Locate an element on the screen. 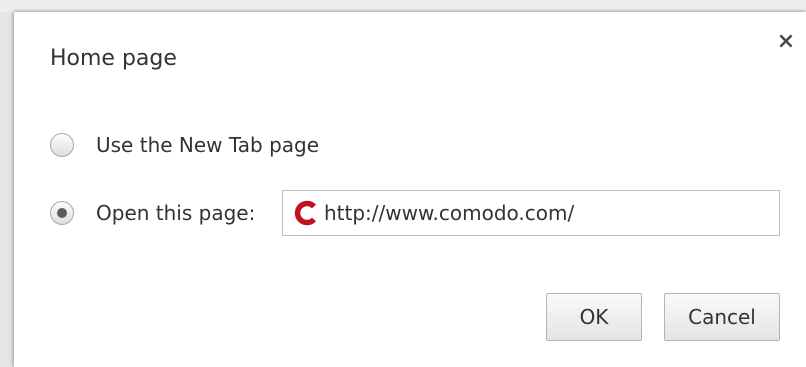  background-top-strip is located at coordinates (403, 6).